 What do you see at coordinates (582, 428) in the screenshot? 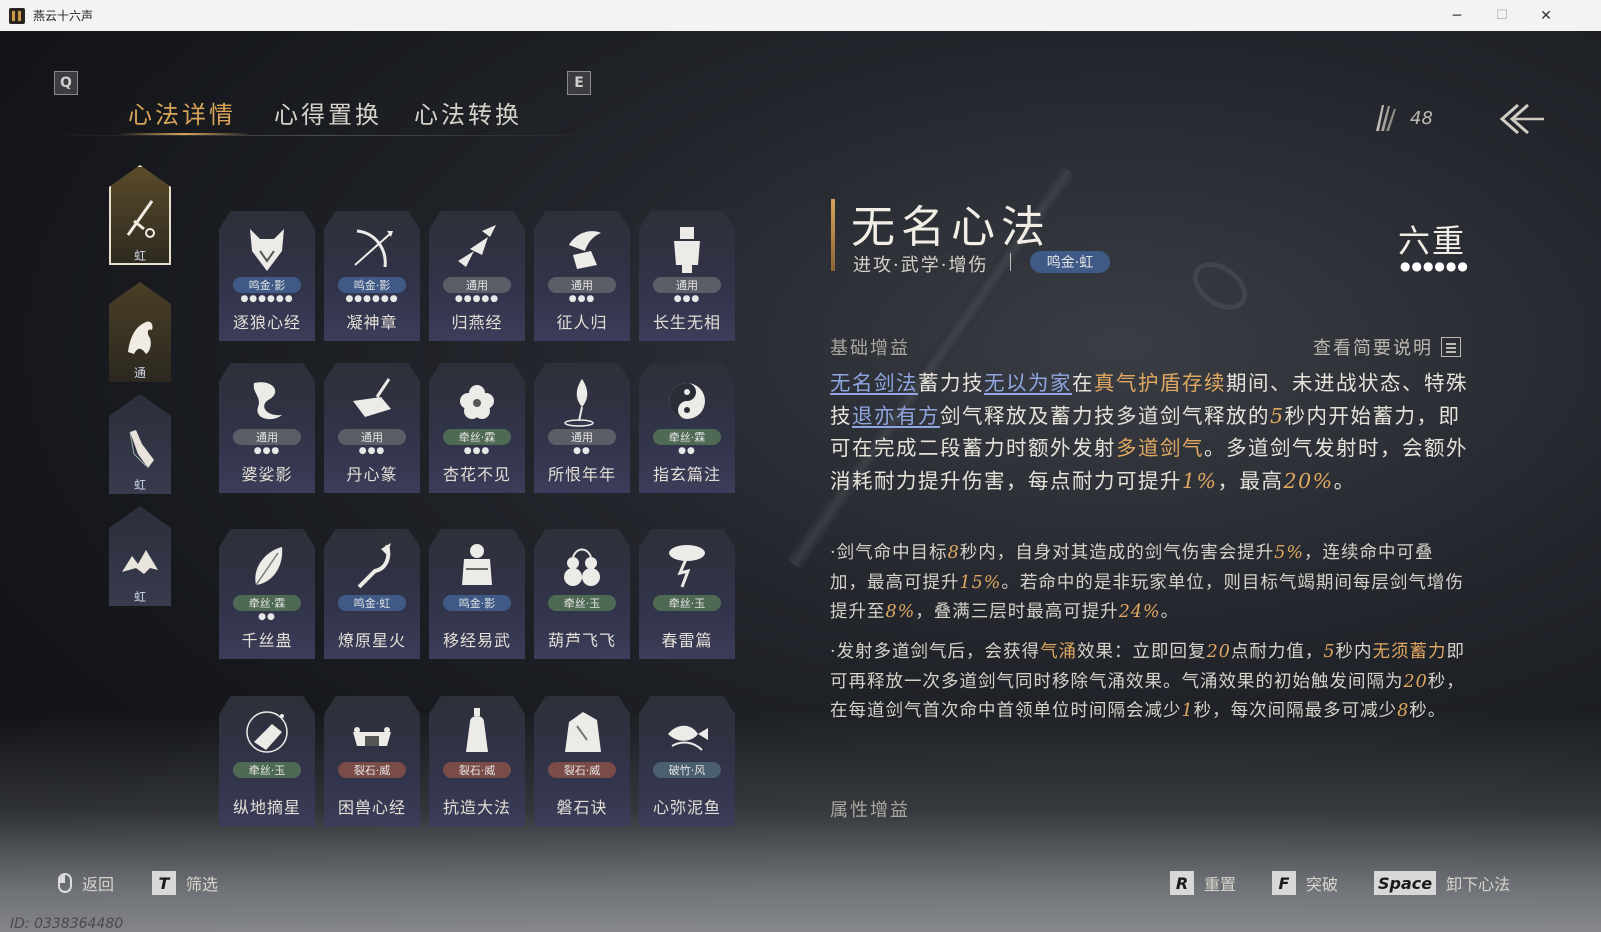
I see `skill-card: 通用 ●● 所恨年年` at bounding box center [582, 428].